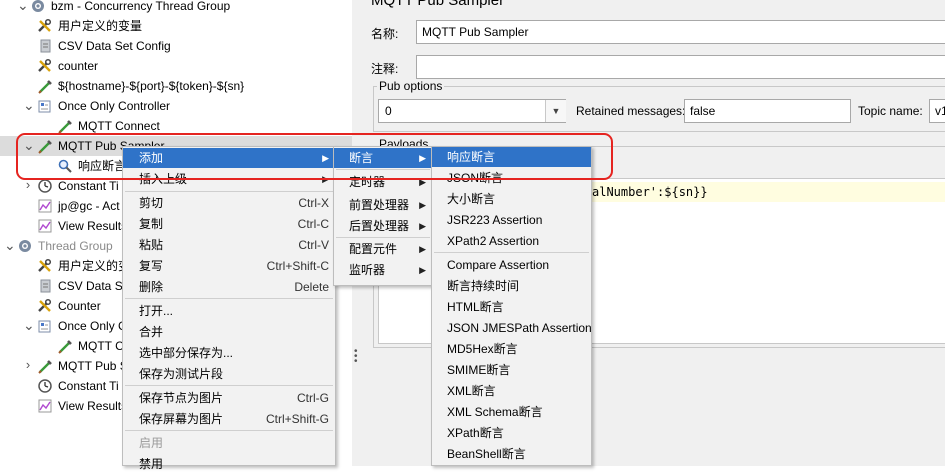  What do you see at coordinates (229, 245) in the screenshot?
I see `context-menu-item: 粘贴 Ctrl-V` at bounding box center [229, 245].